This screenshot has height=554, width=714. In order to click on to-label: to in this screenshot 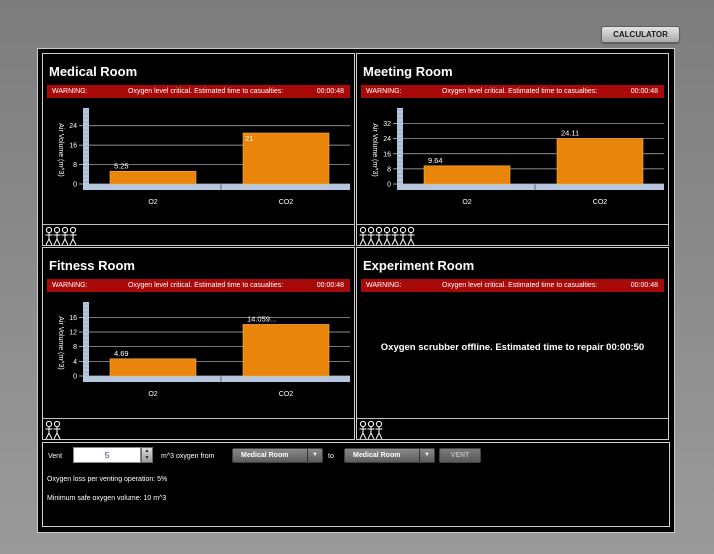, I will do `click(331, 456)`.